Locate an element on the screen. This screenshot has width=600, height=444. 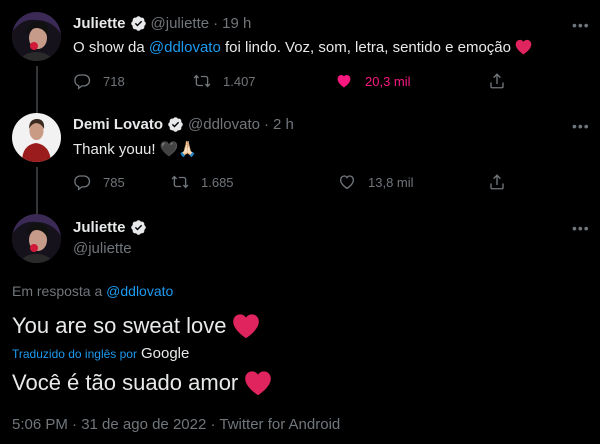
author-name: Demi Lovato is located at coordinates (118, 124).